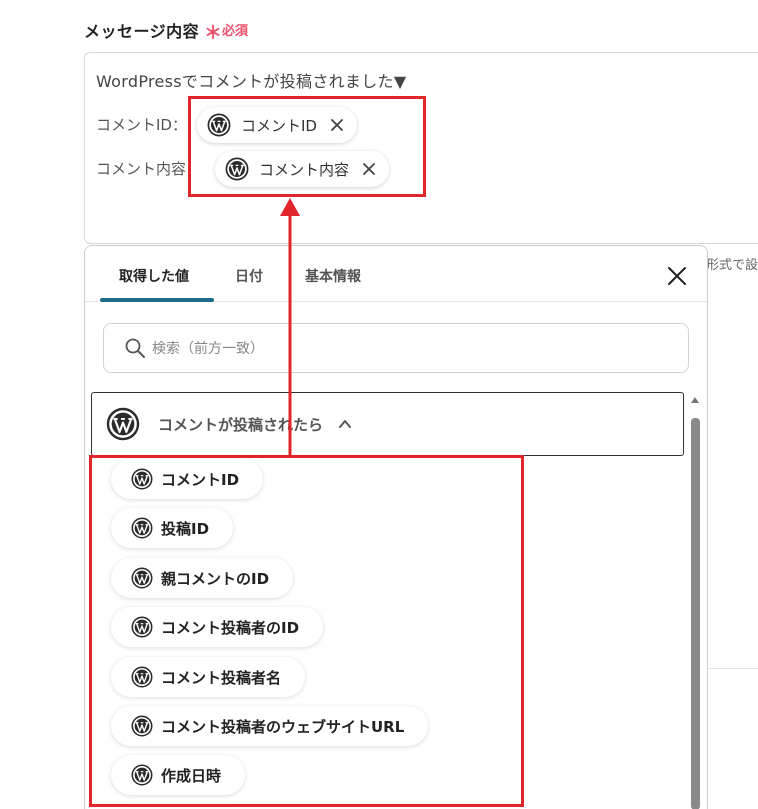 Image resolution: width=758 pixels, height=809 pixels. Describe the element at coordinates (733, 668) in the screenshot. I see `divider` at that location.